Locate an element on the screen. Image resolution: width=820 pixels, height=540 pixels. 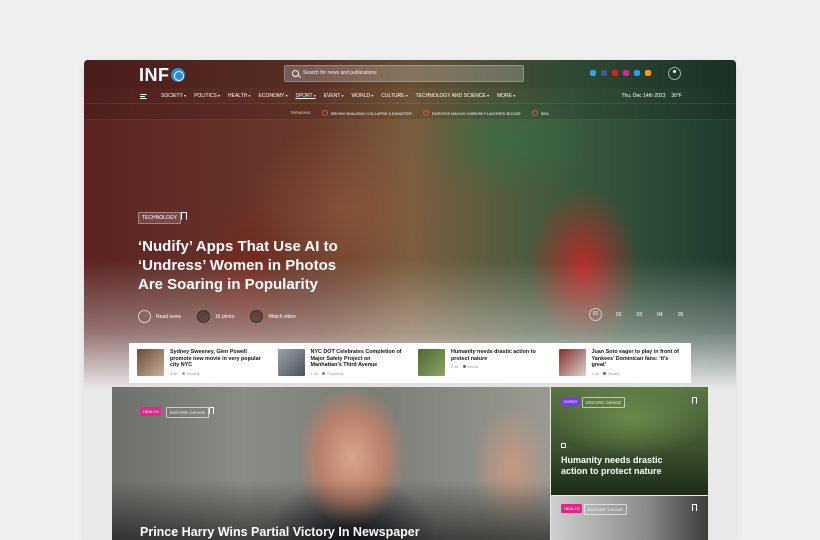
top-bar: INF Search for news and publications is located at coordinates (410, 74).